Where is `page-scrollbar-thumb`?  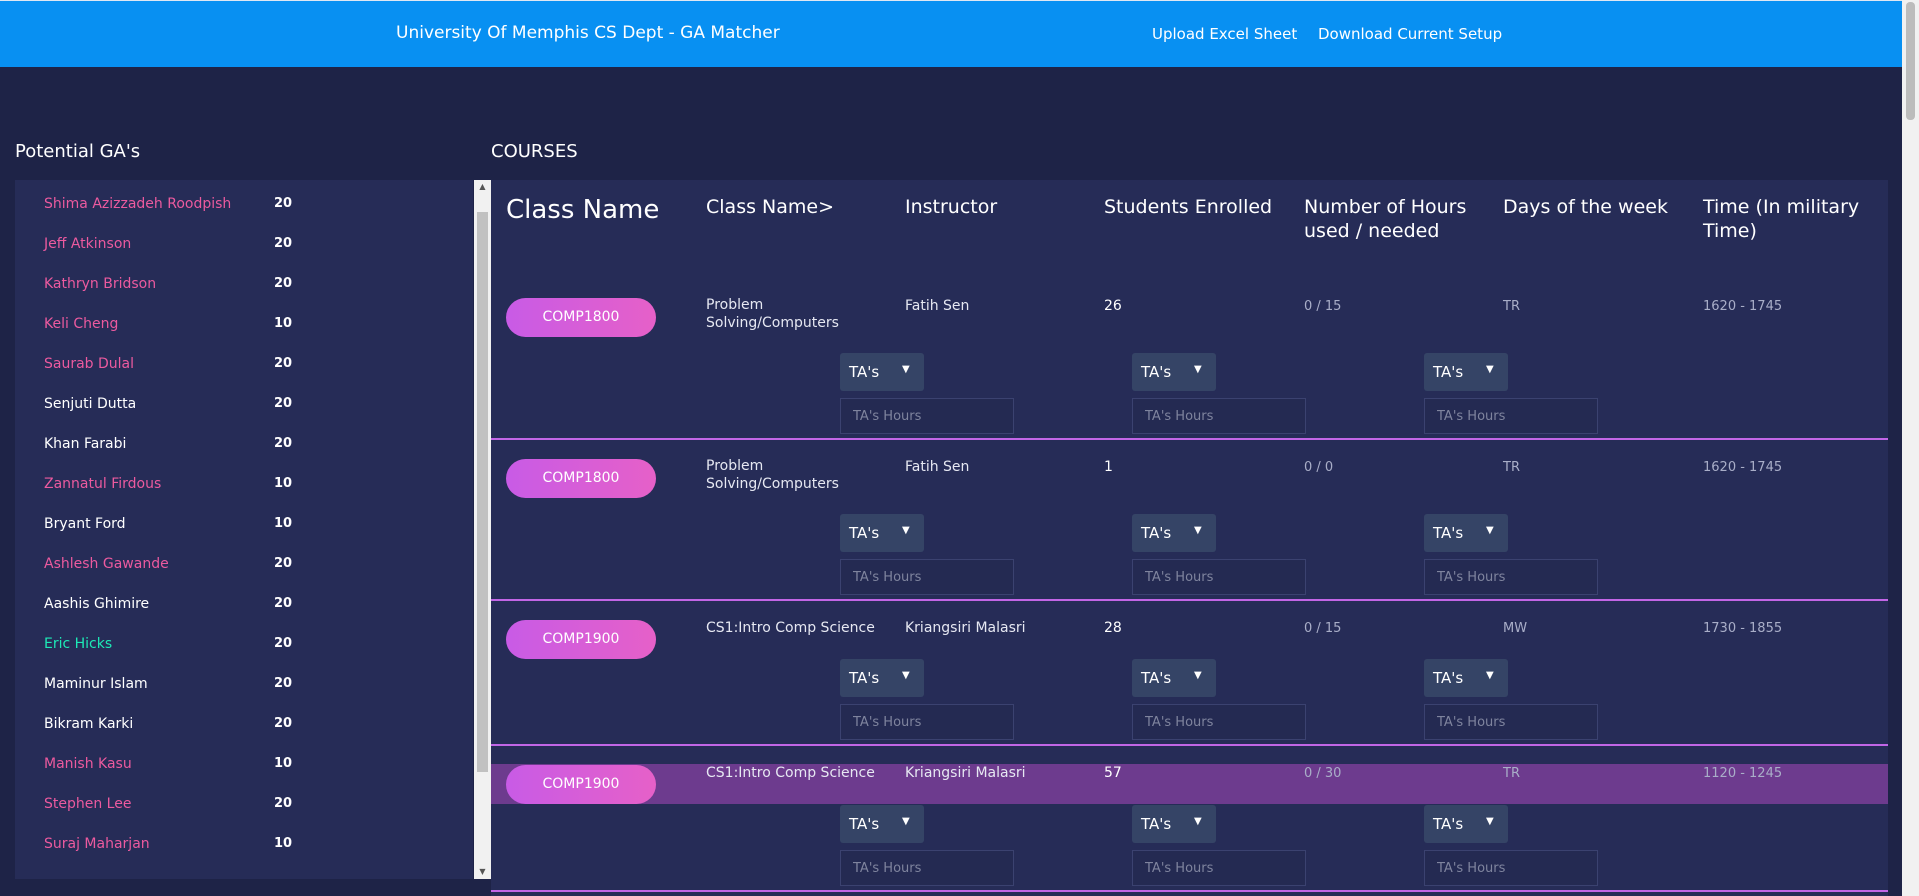
page-scrollbar-thumb is located at coordinates (1910, 61).